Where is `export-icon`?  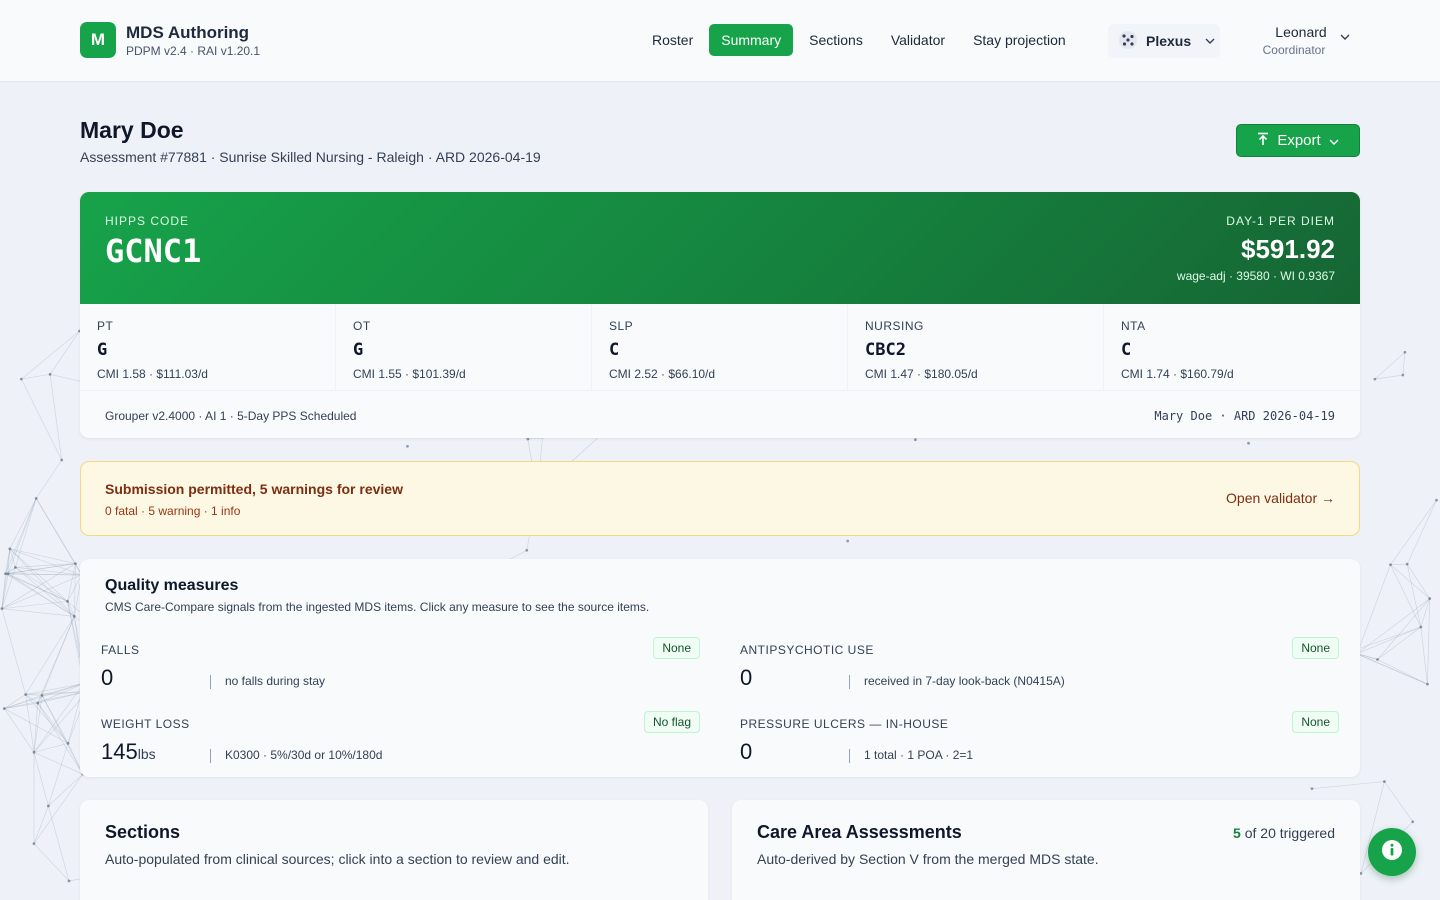 export-icon is located at coordinates (1263, 141).